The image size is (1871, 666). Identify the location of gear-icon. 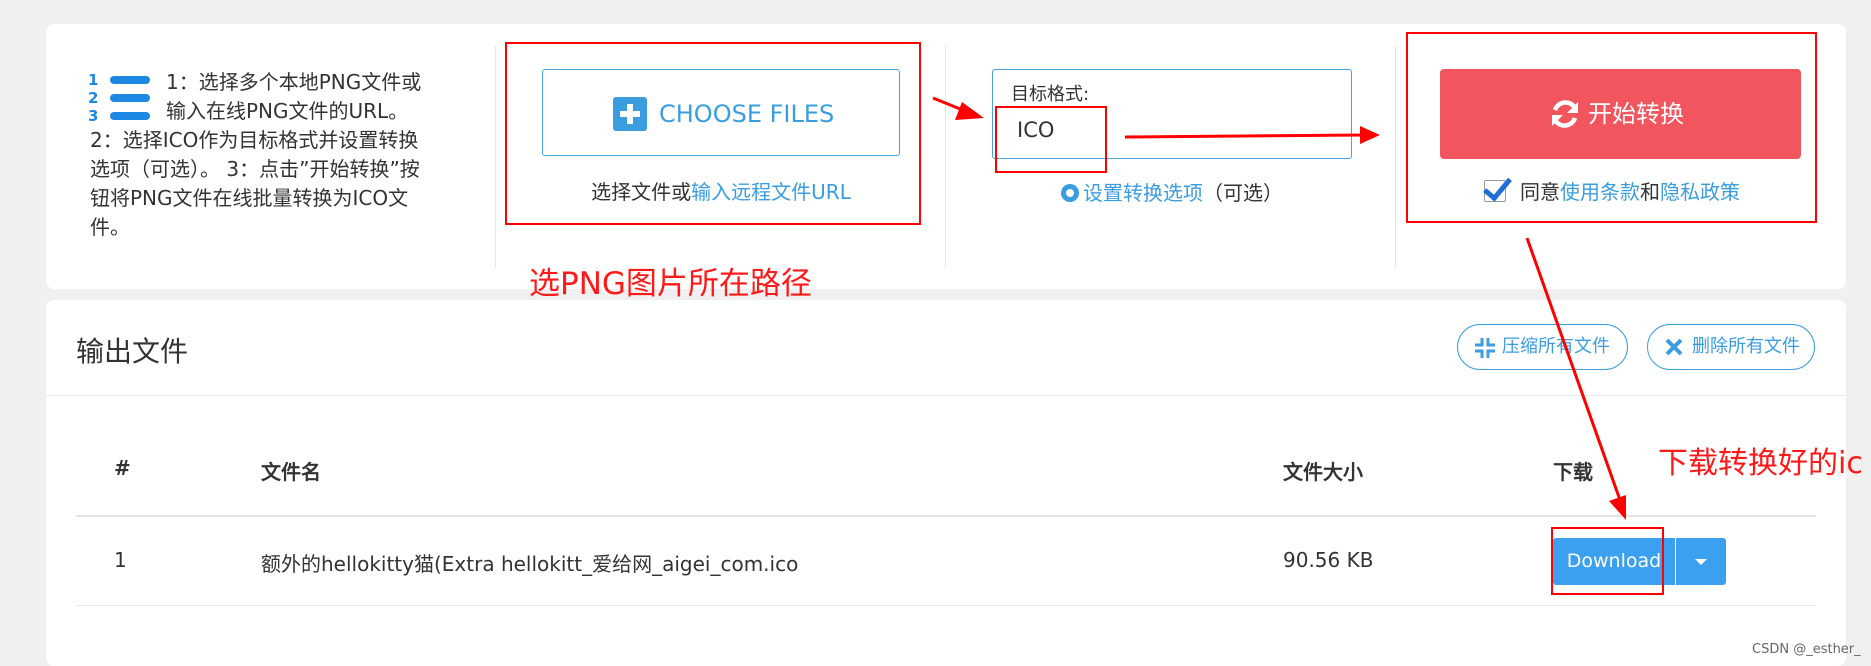
(1070, 193).